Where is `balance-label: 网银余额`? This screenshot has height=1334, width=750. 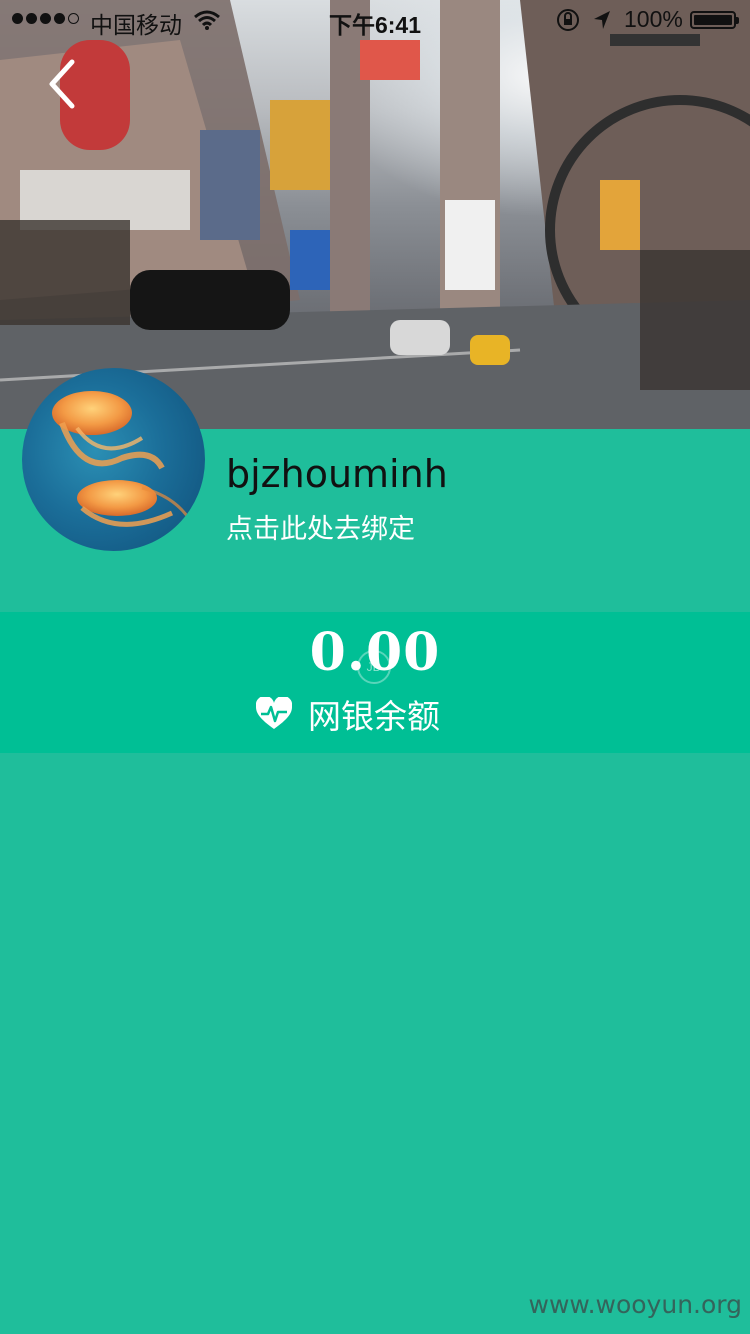 balance-label: 网银余额 is located at coordinates (374, 716).